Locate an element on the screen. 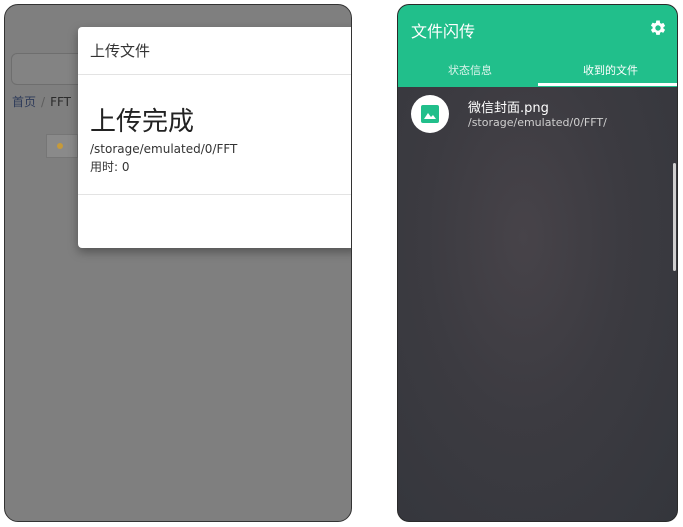 This screenshot has height=527, width=683. image-icon is located at coordinates (430, 114).